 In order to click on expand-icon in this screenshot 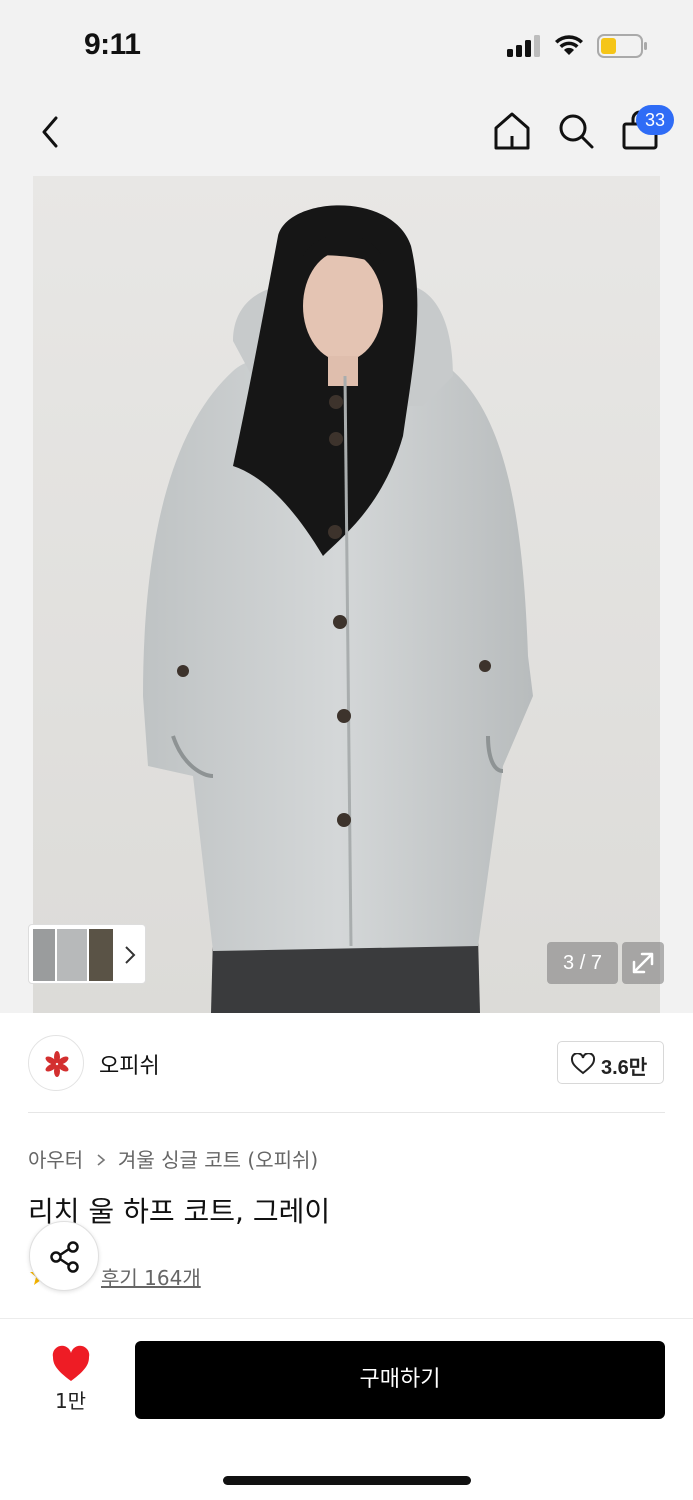, I will do `click(643, 963)`.